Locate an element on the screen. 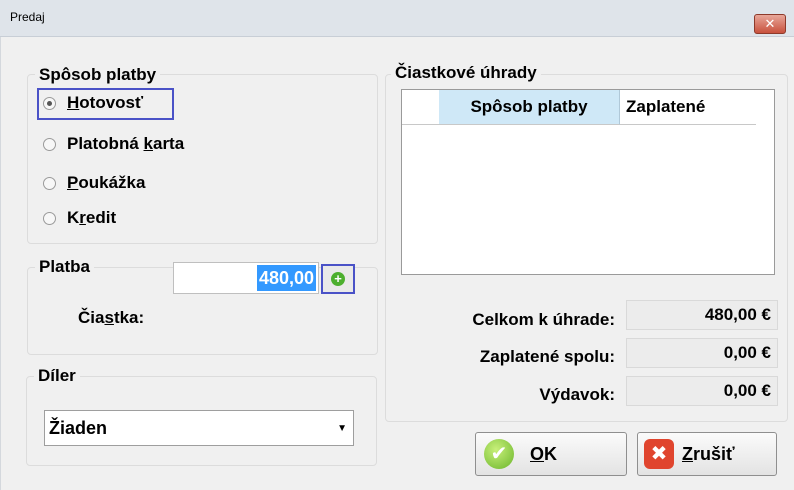  window-title: Predaj is located at coordinates (27, 17).